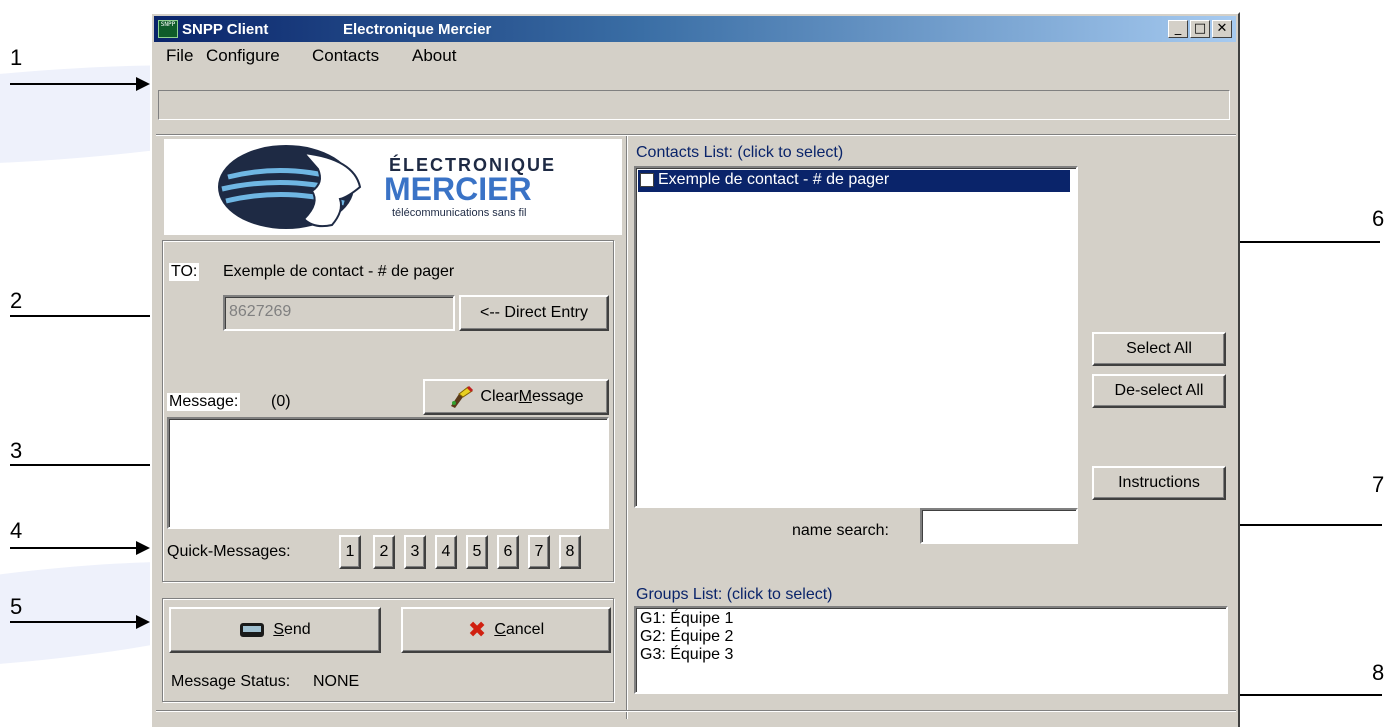  What do you see at coordinates (229, 551) in the screenshot?
I see `quick-messages-label: Quick-Messages:` at bounding box center [229, 551].